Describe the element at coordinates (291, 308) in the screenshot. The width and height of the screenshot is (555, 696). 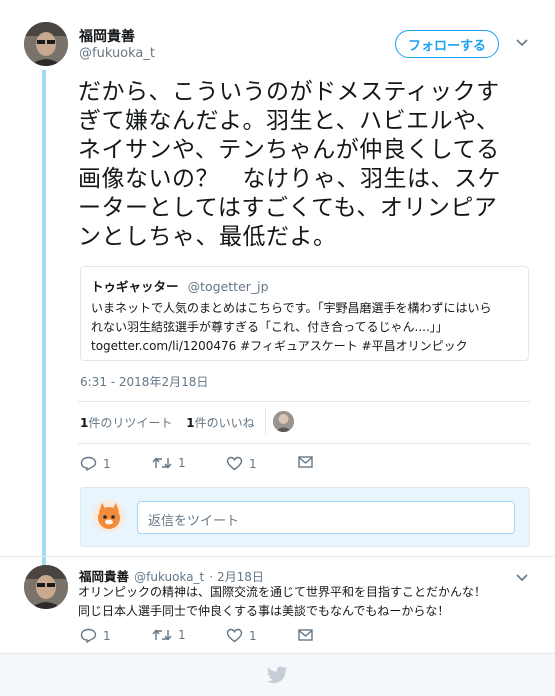
I see `quote-text-line: いまネットで人気のまとめはこちらです。「宇野昌磨選手を構わずにはいら` at that location.